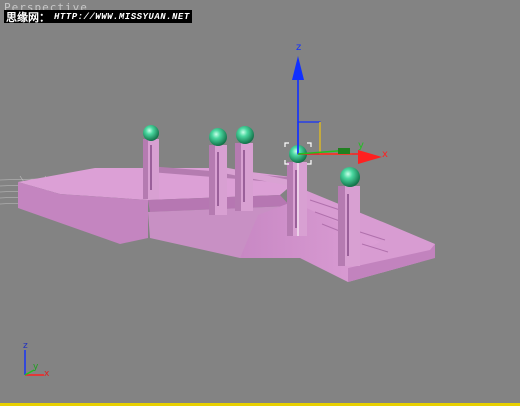 The width and height of the screenshot is (520, 406). I want to click on watermark-url: HTTP://WWW.MISSYUAN.NET, so click(122, 16).